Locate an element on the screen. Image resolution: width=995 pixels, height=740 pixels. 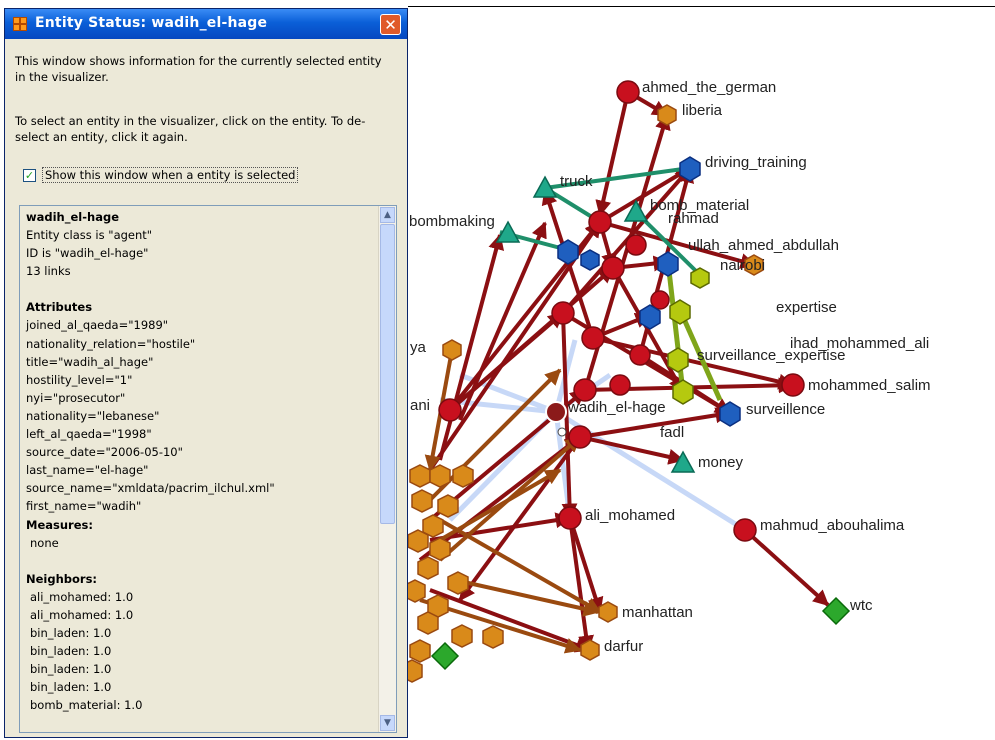
entity-class: Entity class is "agent" is located at coordinates (89, 235).